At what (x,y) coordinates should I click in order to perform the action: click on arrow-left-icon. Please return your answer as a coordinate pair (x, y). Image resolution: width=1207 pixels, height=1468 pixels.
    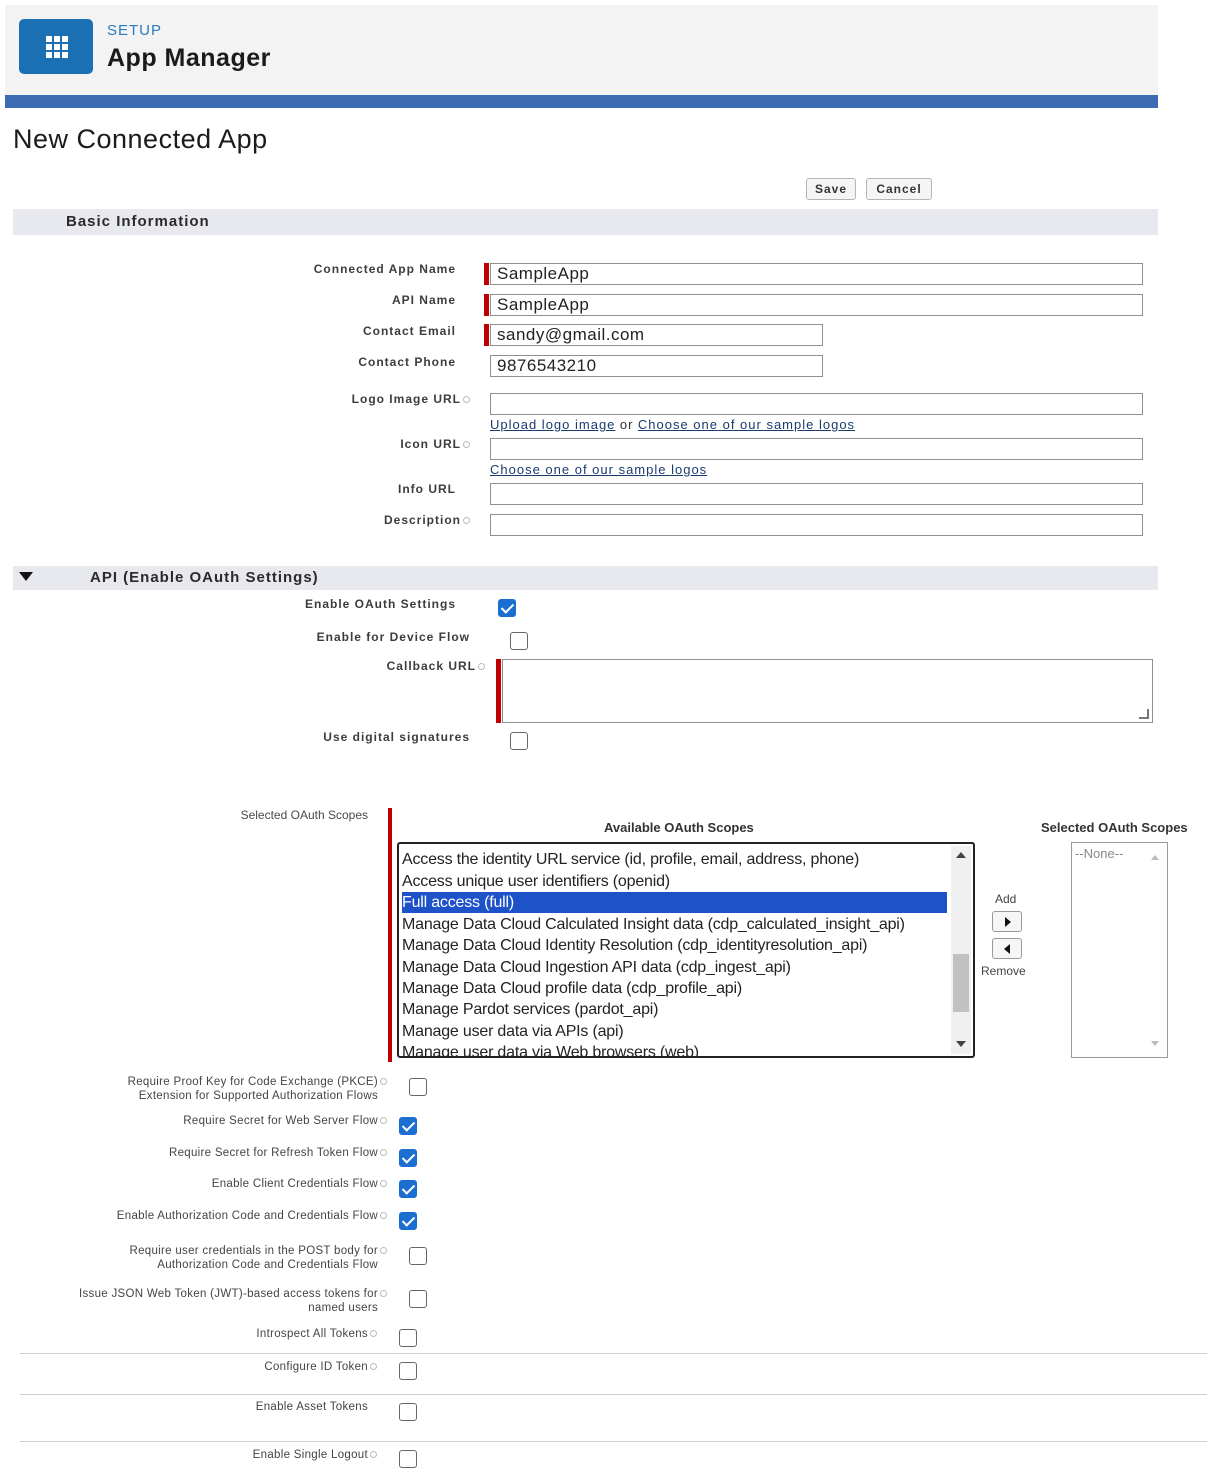
    Looking at the image, I should click on (1007, 949).